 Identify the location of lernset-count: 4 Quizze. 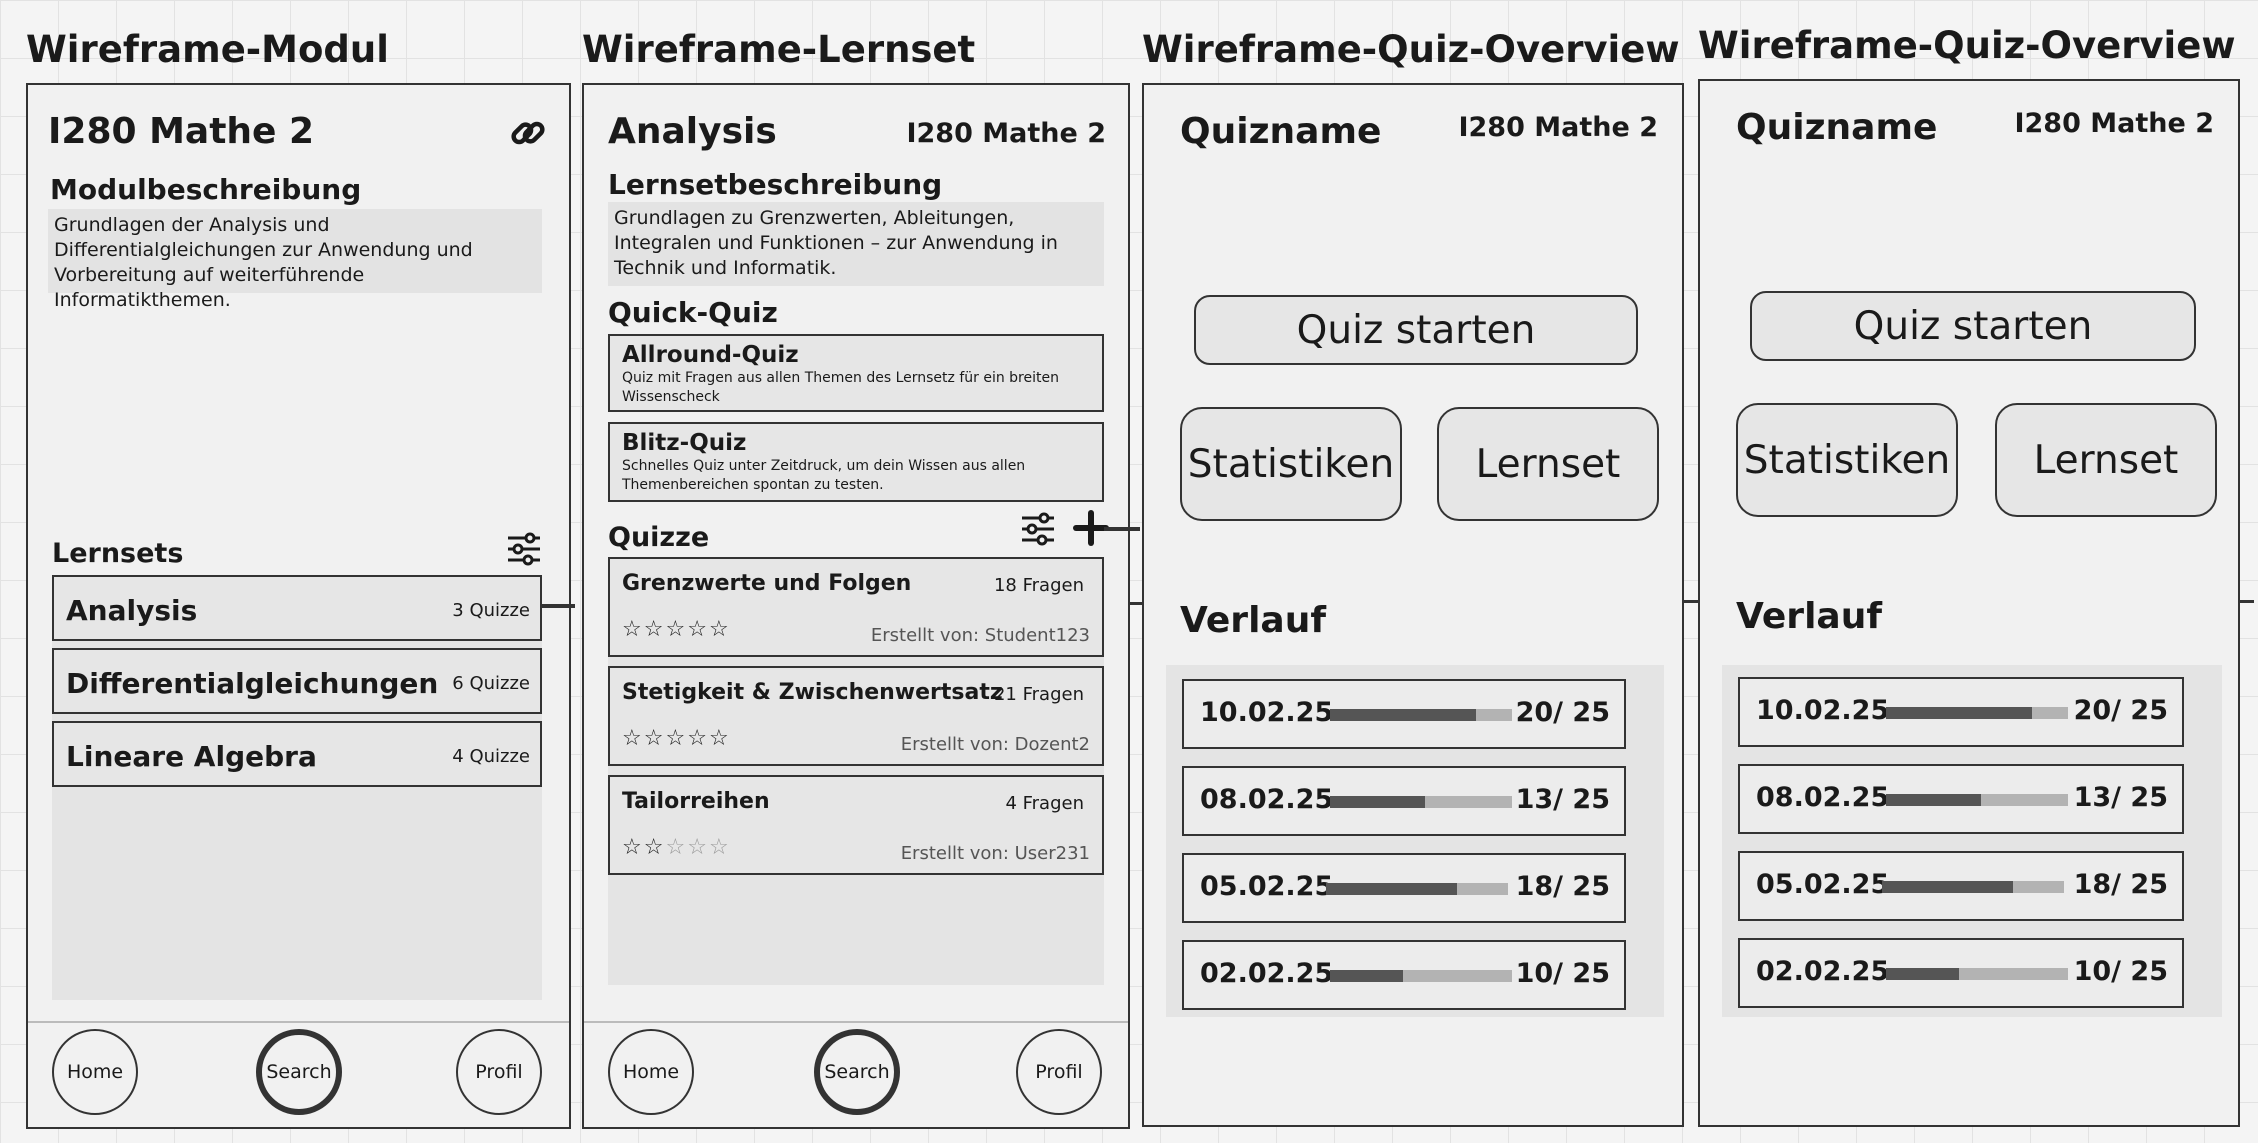
(491, 756).